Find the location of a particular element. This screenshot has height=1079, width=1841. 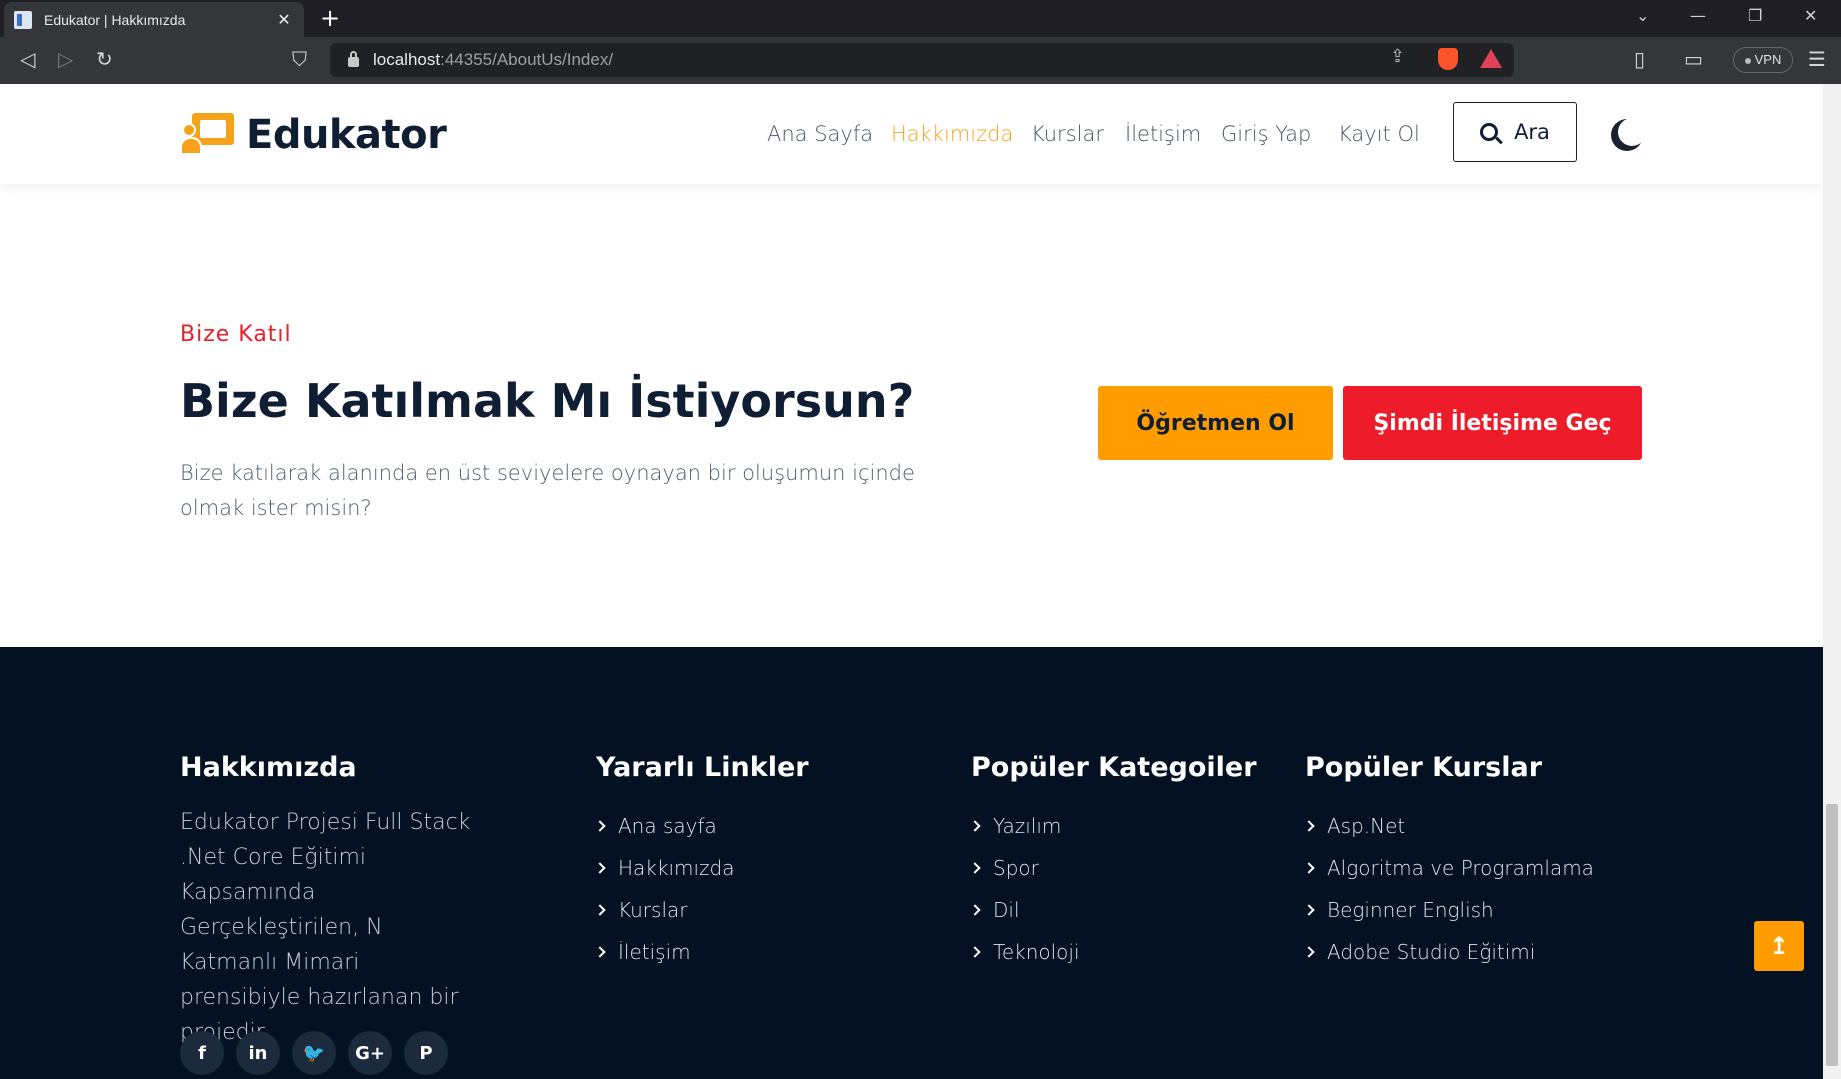

footer-link: İletişim is located at coordinates (701, 952).